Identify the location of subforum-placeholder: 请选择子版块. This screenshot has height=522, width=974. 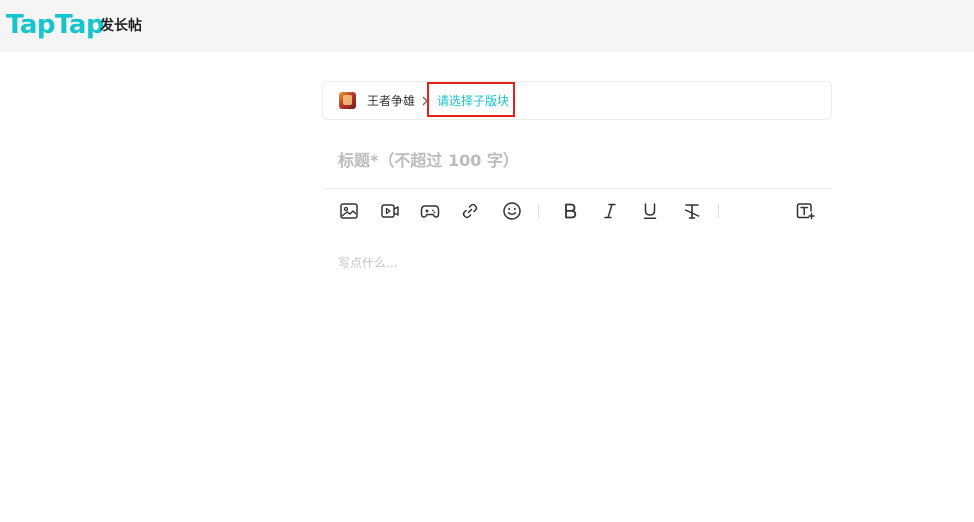
(473, 101).